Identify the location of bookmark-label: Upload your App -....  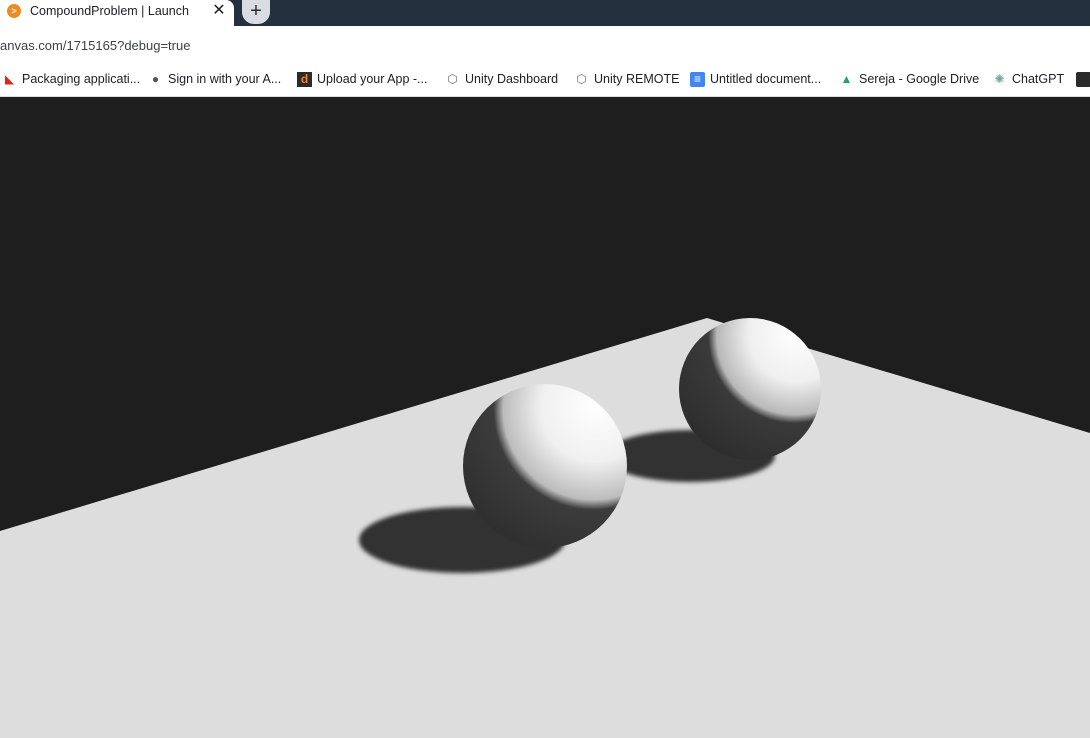
(372, 79).